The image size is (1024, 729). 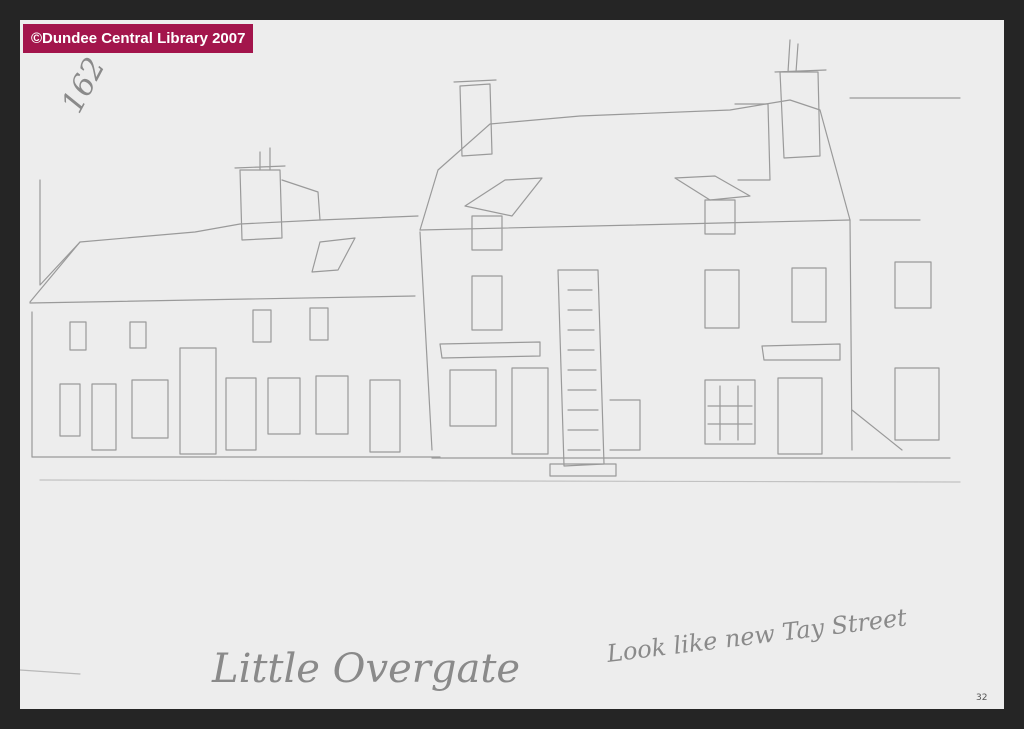 What do you see at coordinates (138, 38) in the screenshot?
I see `copyright-watermark: ©Dundee Central Library 2007` at bounding box center [138, 38].